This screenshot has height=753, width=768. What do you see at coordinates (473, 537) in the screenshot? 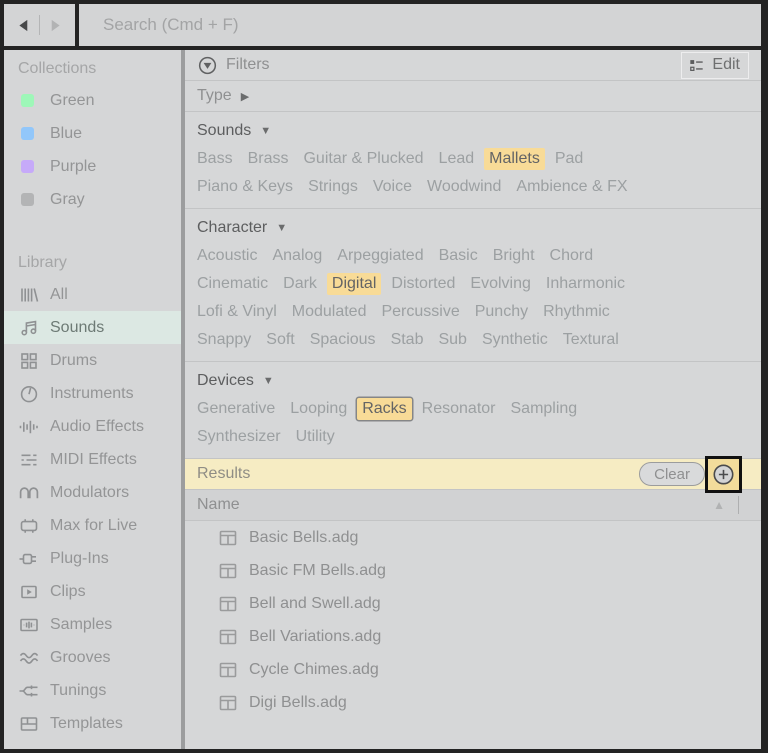
I see `table-row: Basic Bells.adg` at bounding box center [473, 537].